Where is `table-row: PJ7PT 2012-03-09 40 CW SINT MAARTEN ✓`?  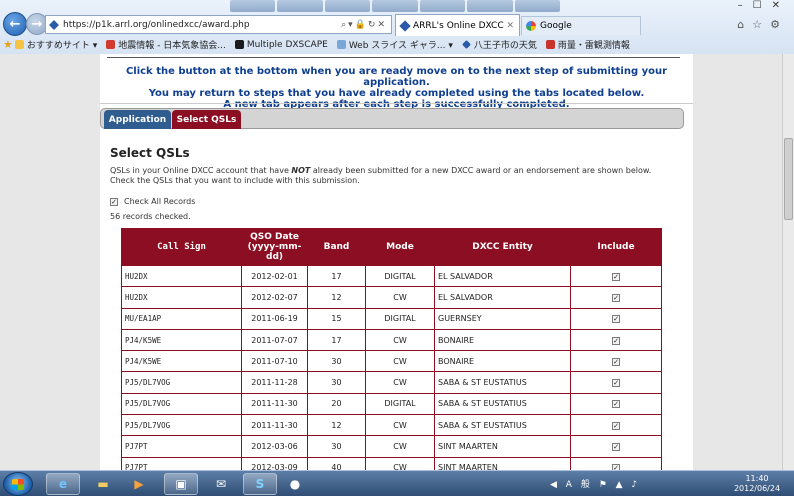 table-row: PJ7PT 2012-03-09 40 CW SINT MAARTEN ✓ is located at coordinates (391, 463).